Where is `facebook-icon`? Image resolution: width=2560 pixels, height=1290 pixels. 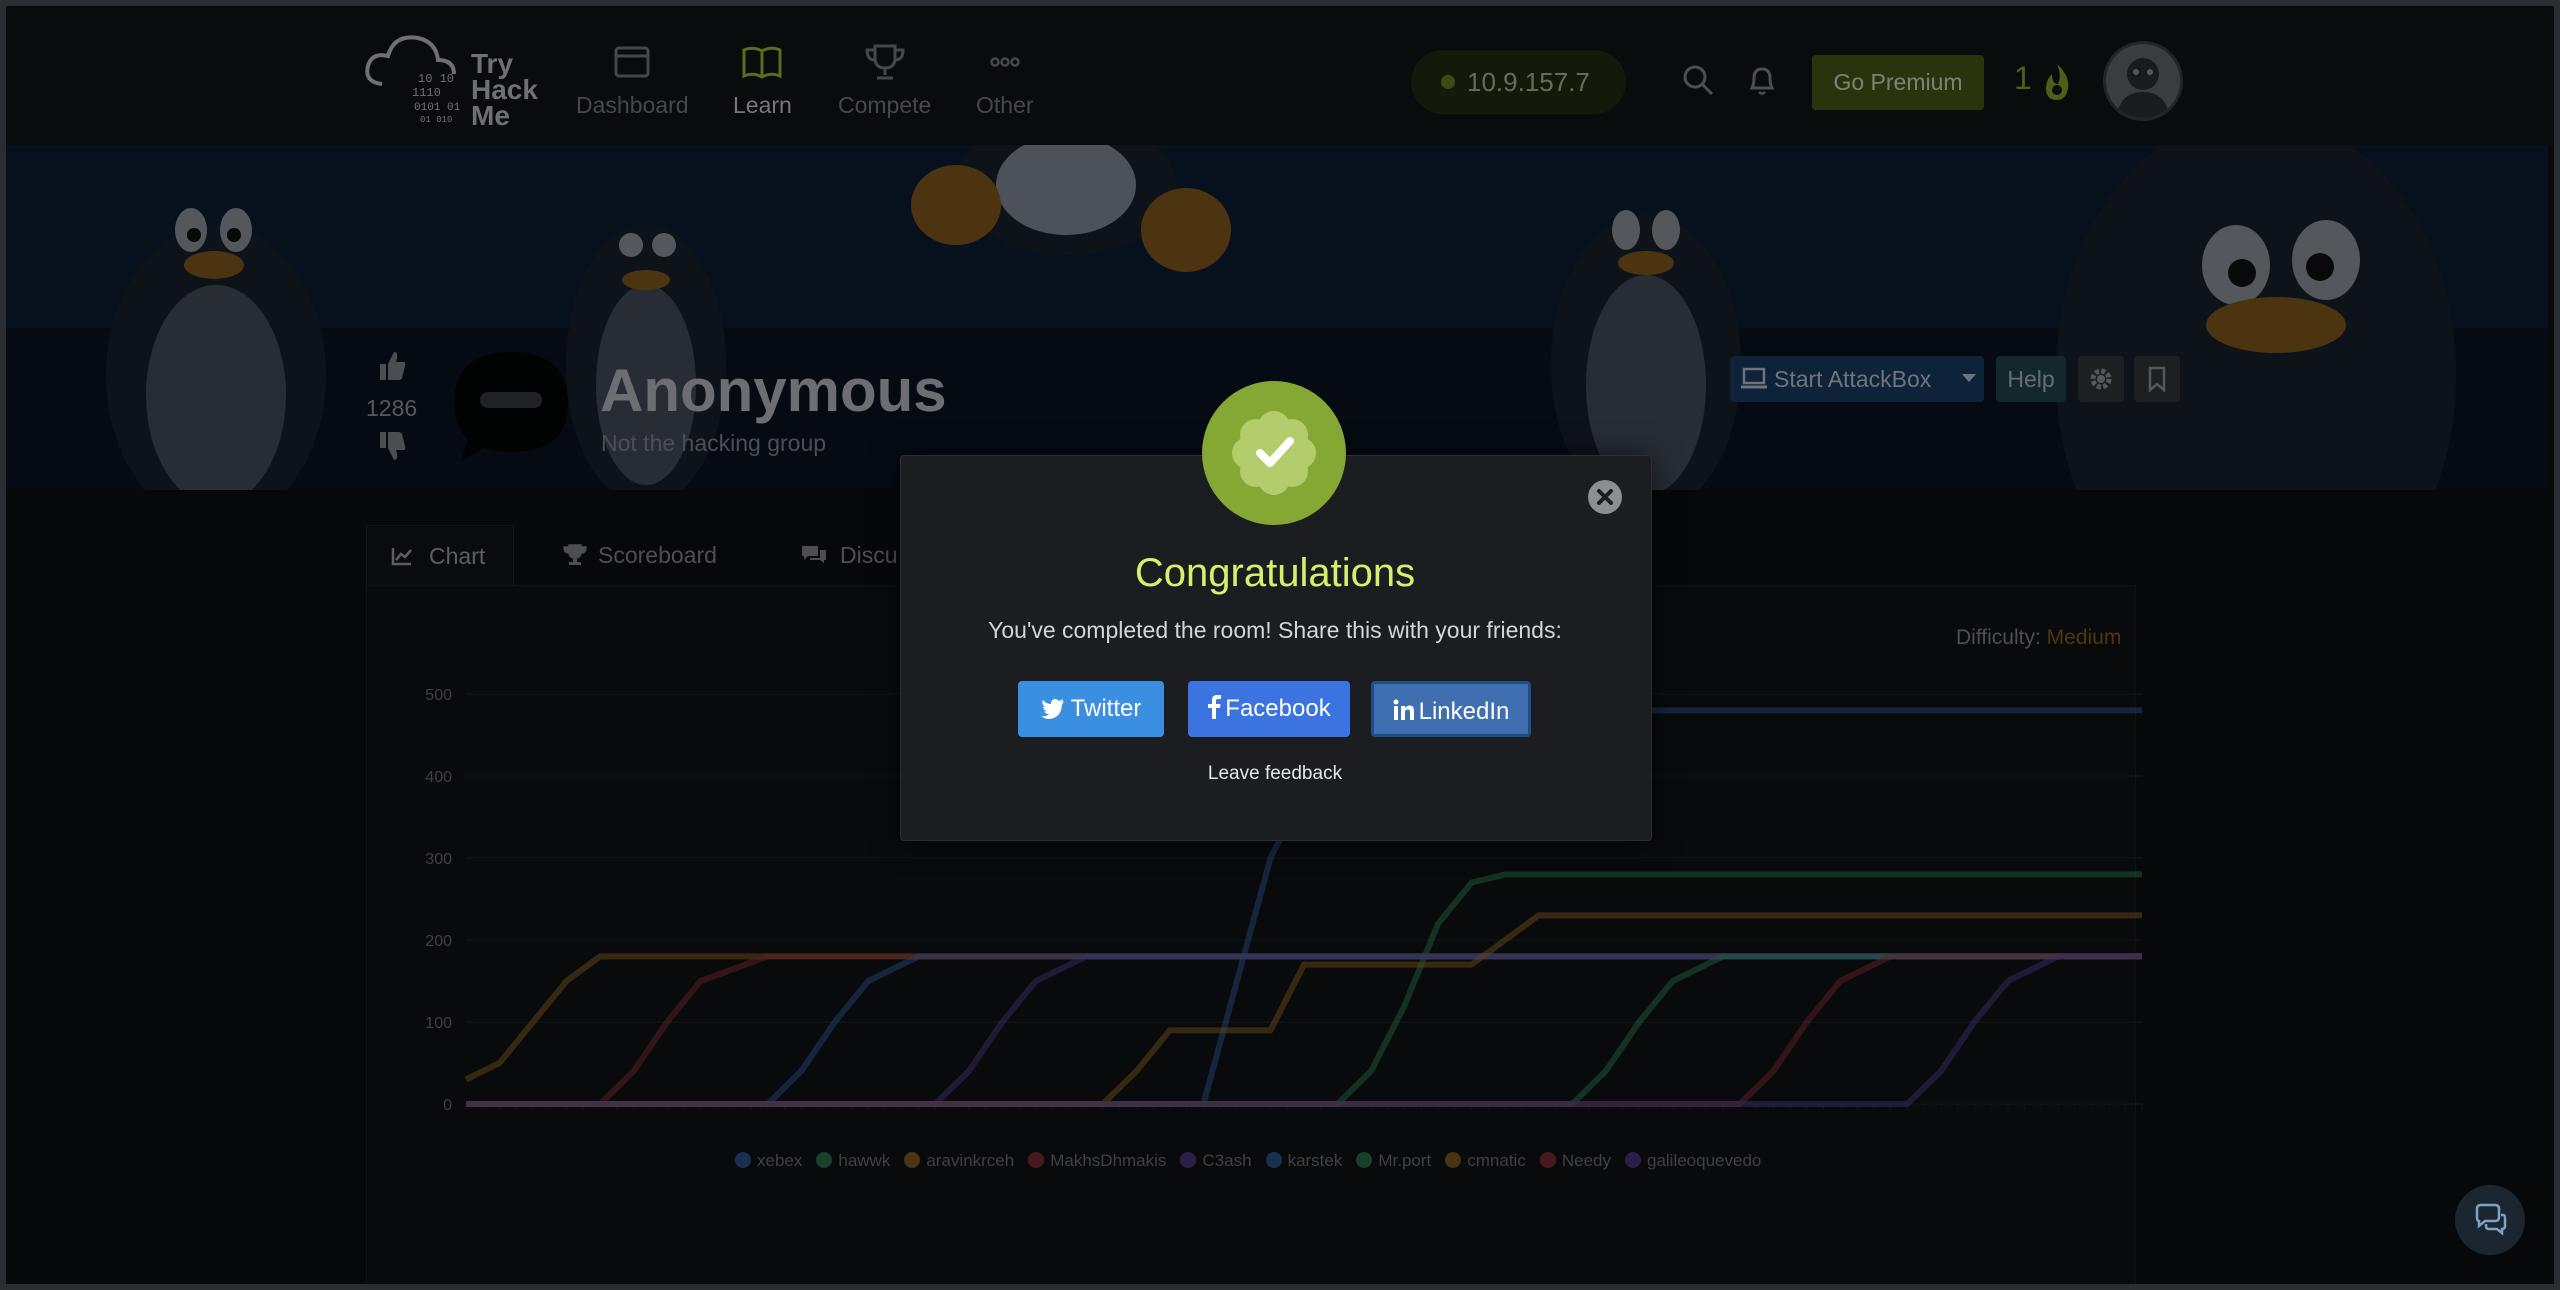 facebook-icon is located at coordinates (1215, 707).